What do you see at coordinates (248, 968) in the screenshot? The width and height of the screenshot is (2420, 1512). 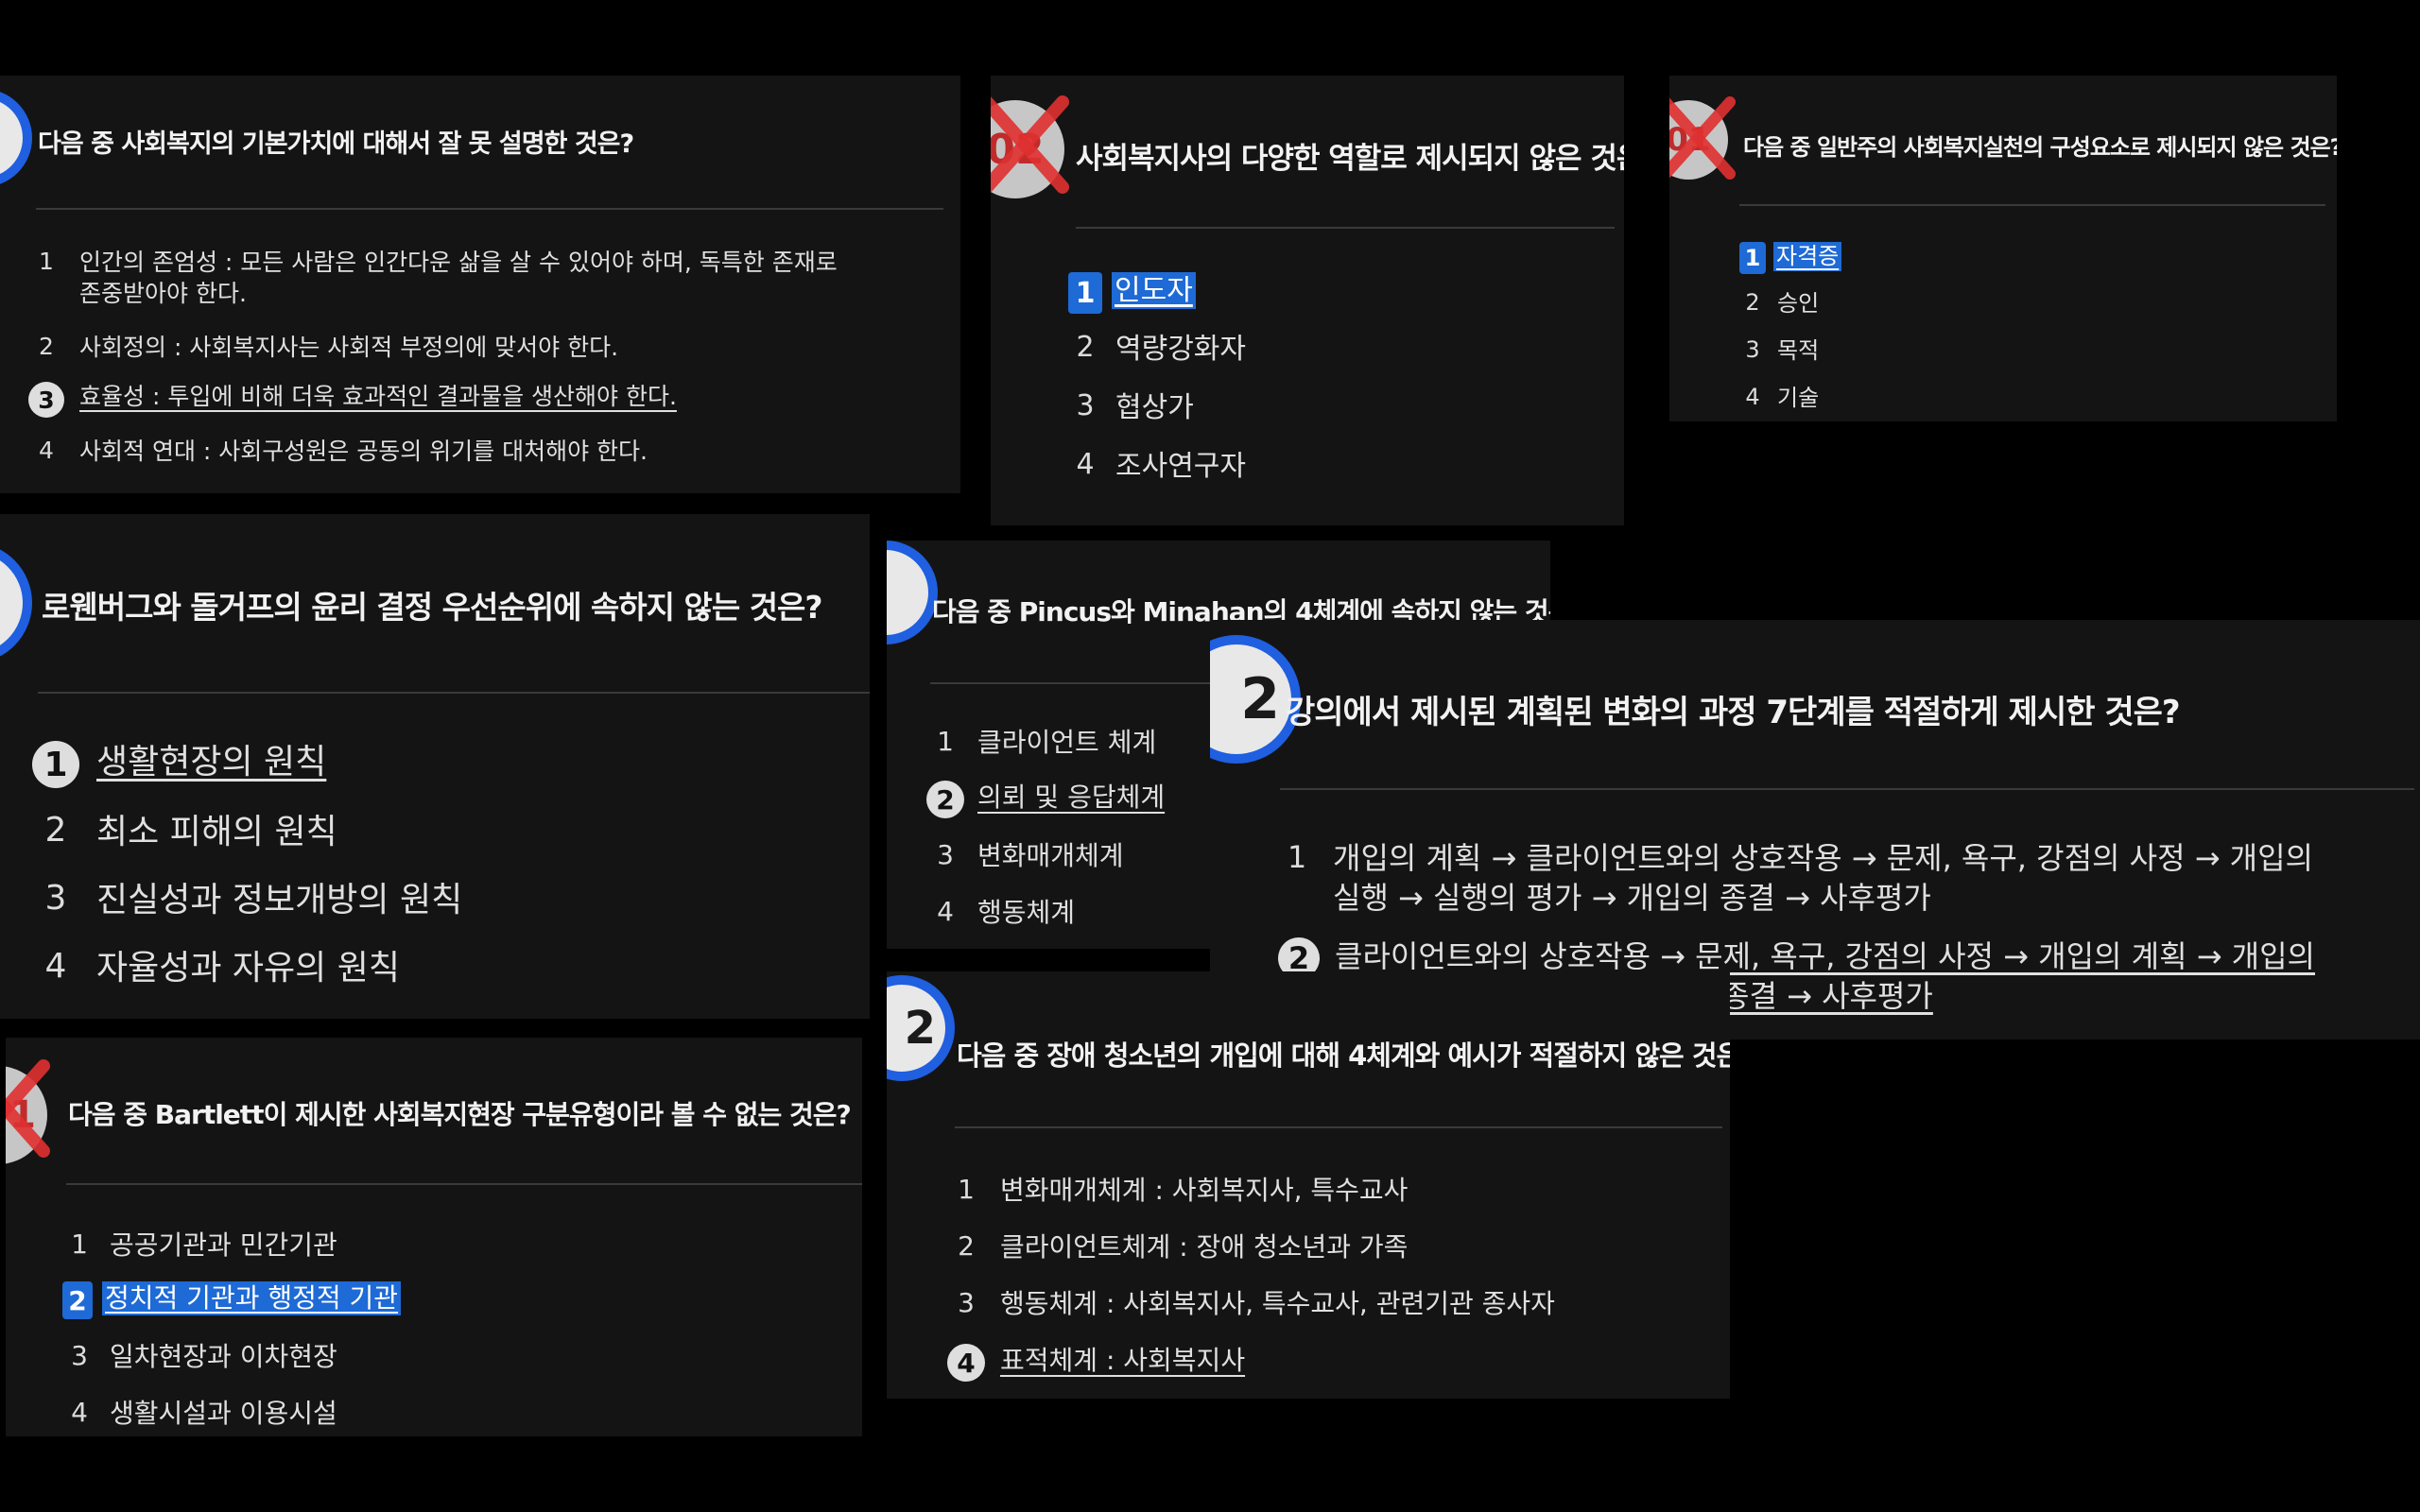 I see `option-text: 자율성과 자유의 원칙` at bounding box center [248, 968].